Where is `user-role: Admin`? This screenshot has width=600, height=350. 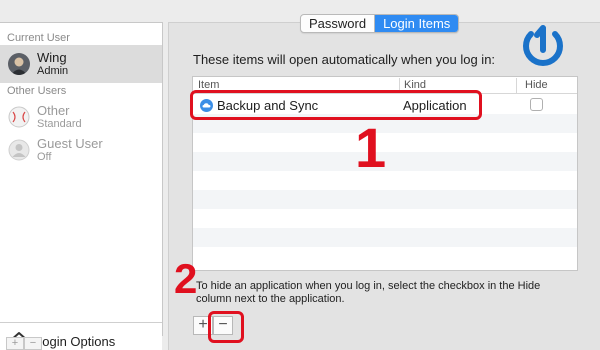
user-role: Admin is located at coordinates (53, 71).